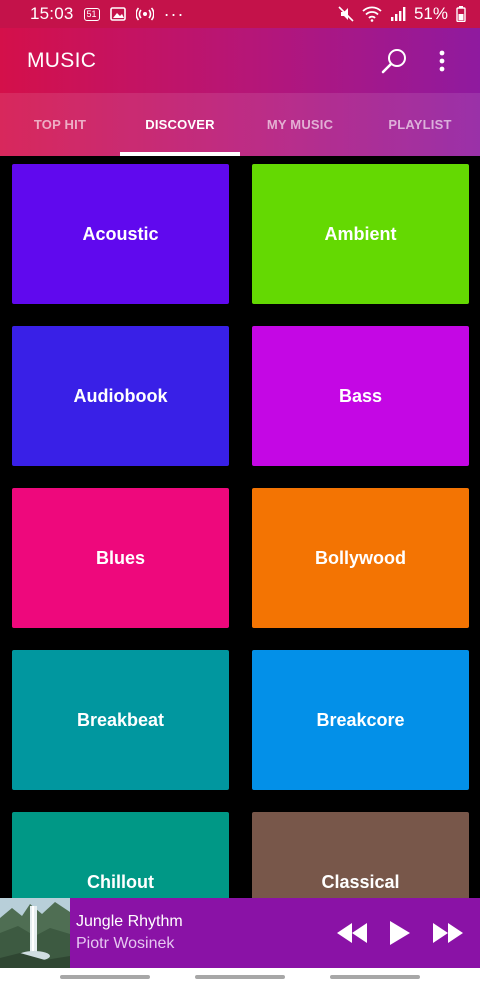 The image size is (480, 986). I want to click on status-bar: 15:03 51 ··· 51%, so click(240, 14).